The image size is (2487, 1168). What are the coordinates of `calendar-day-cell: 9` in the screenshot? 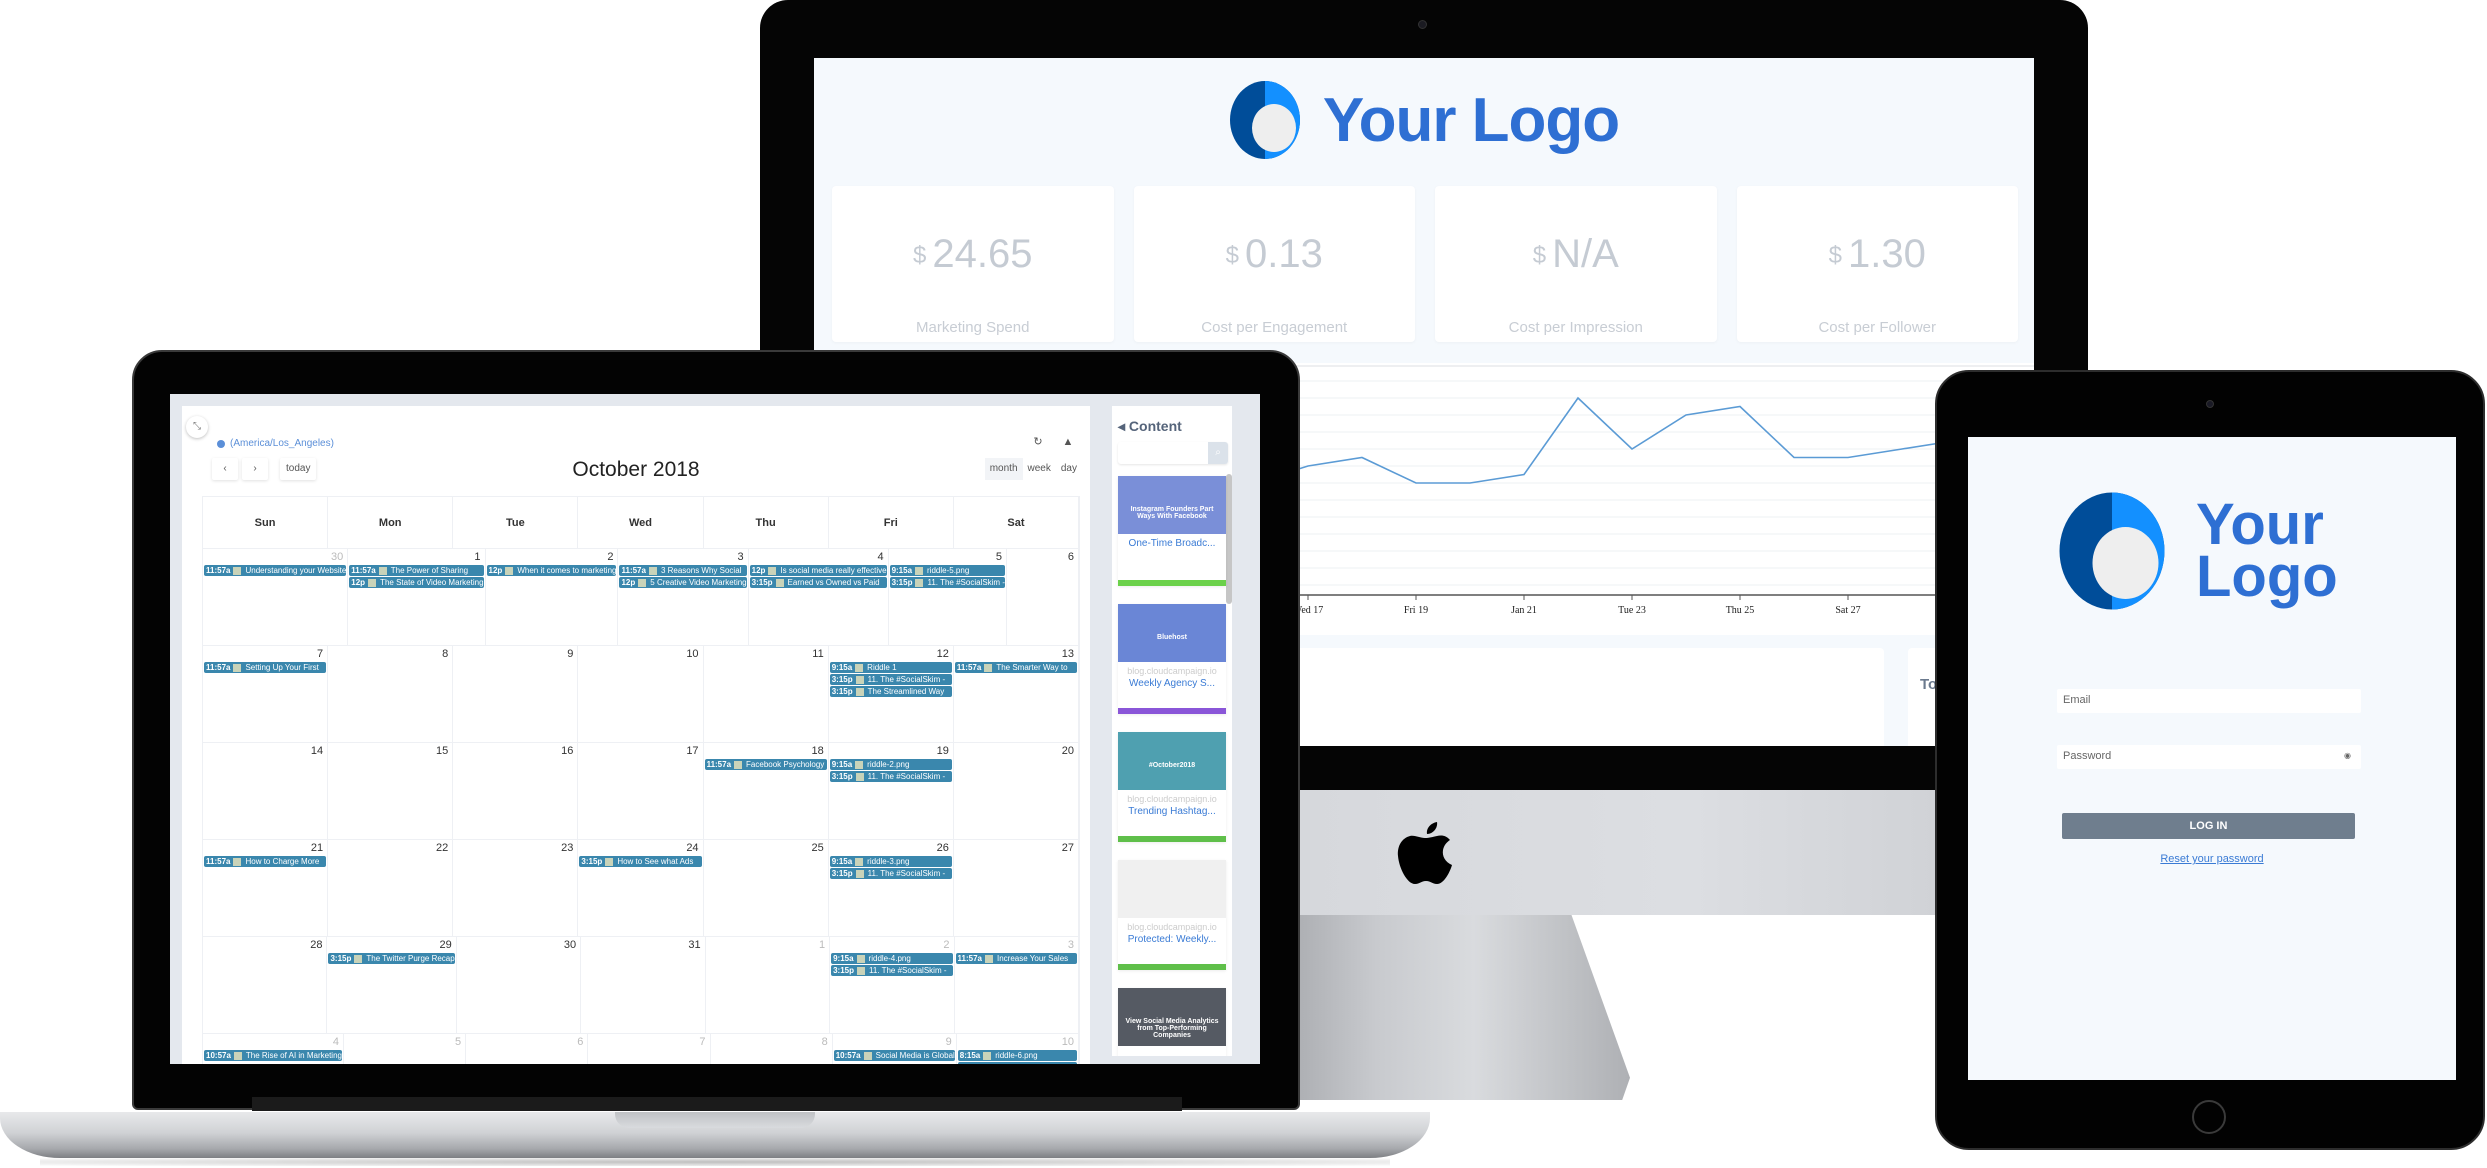 It's located at (516, 694).